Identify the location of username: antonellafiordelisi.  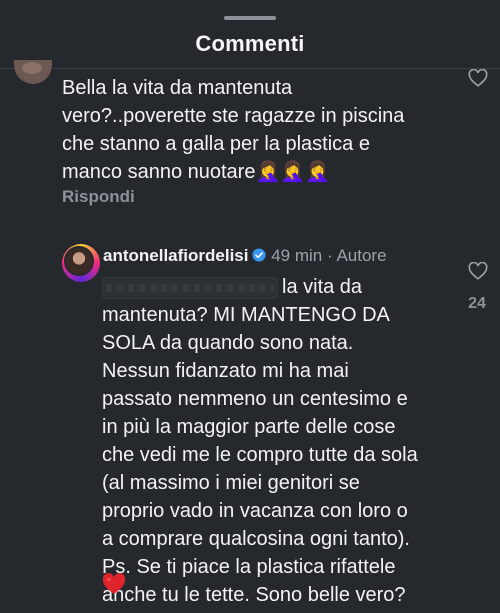
(175, 255).